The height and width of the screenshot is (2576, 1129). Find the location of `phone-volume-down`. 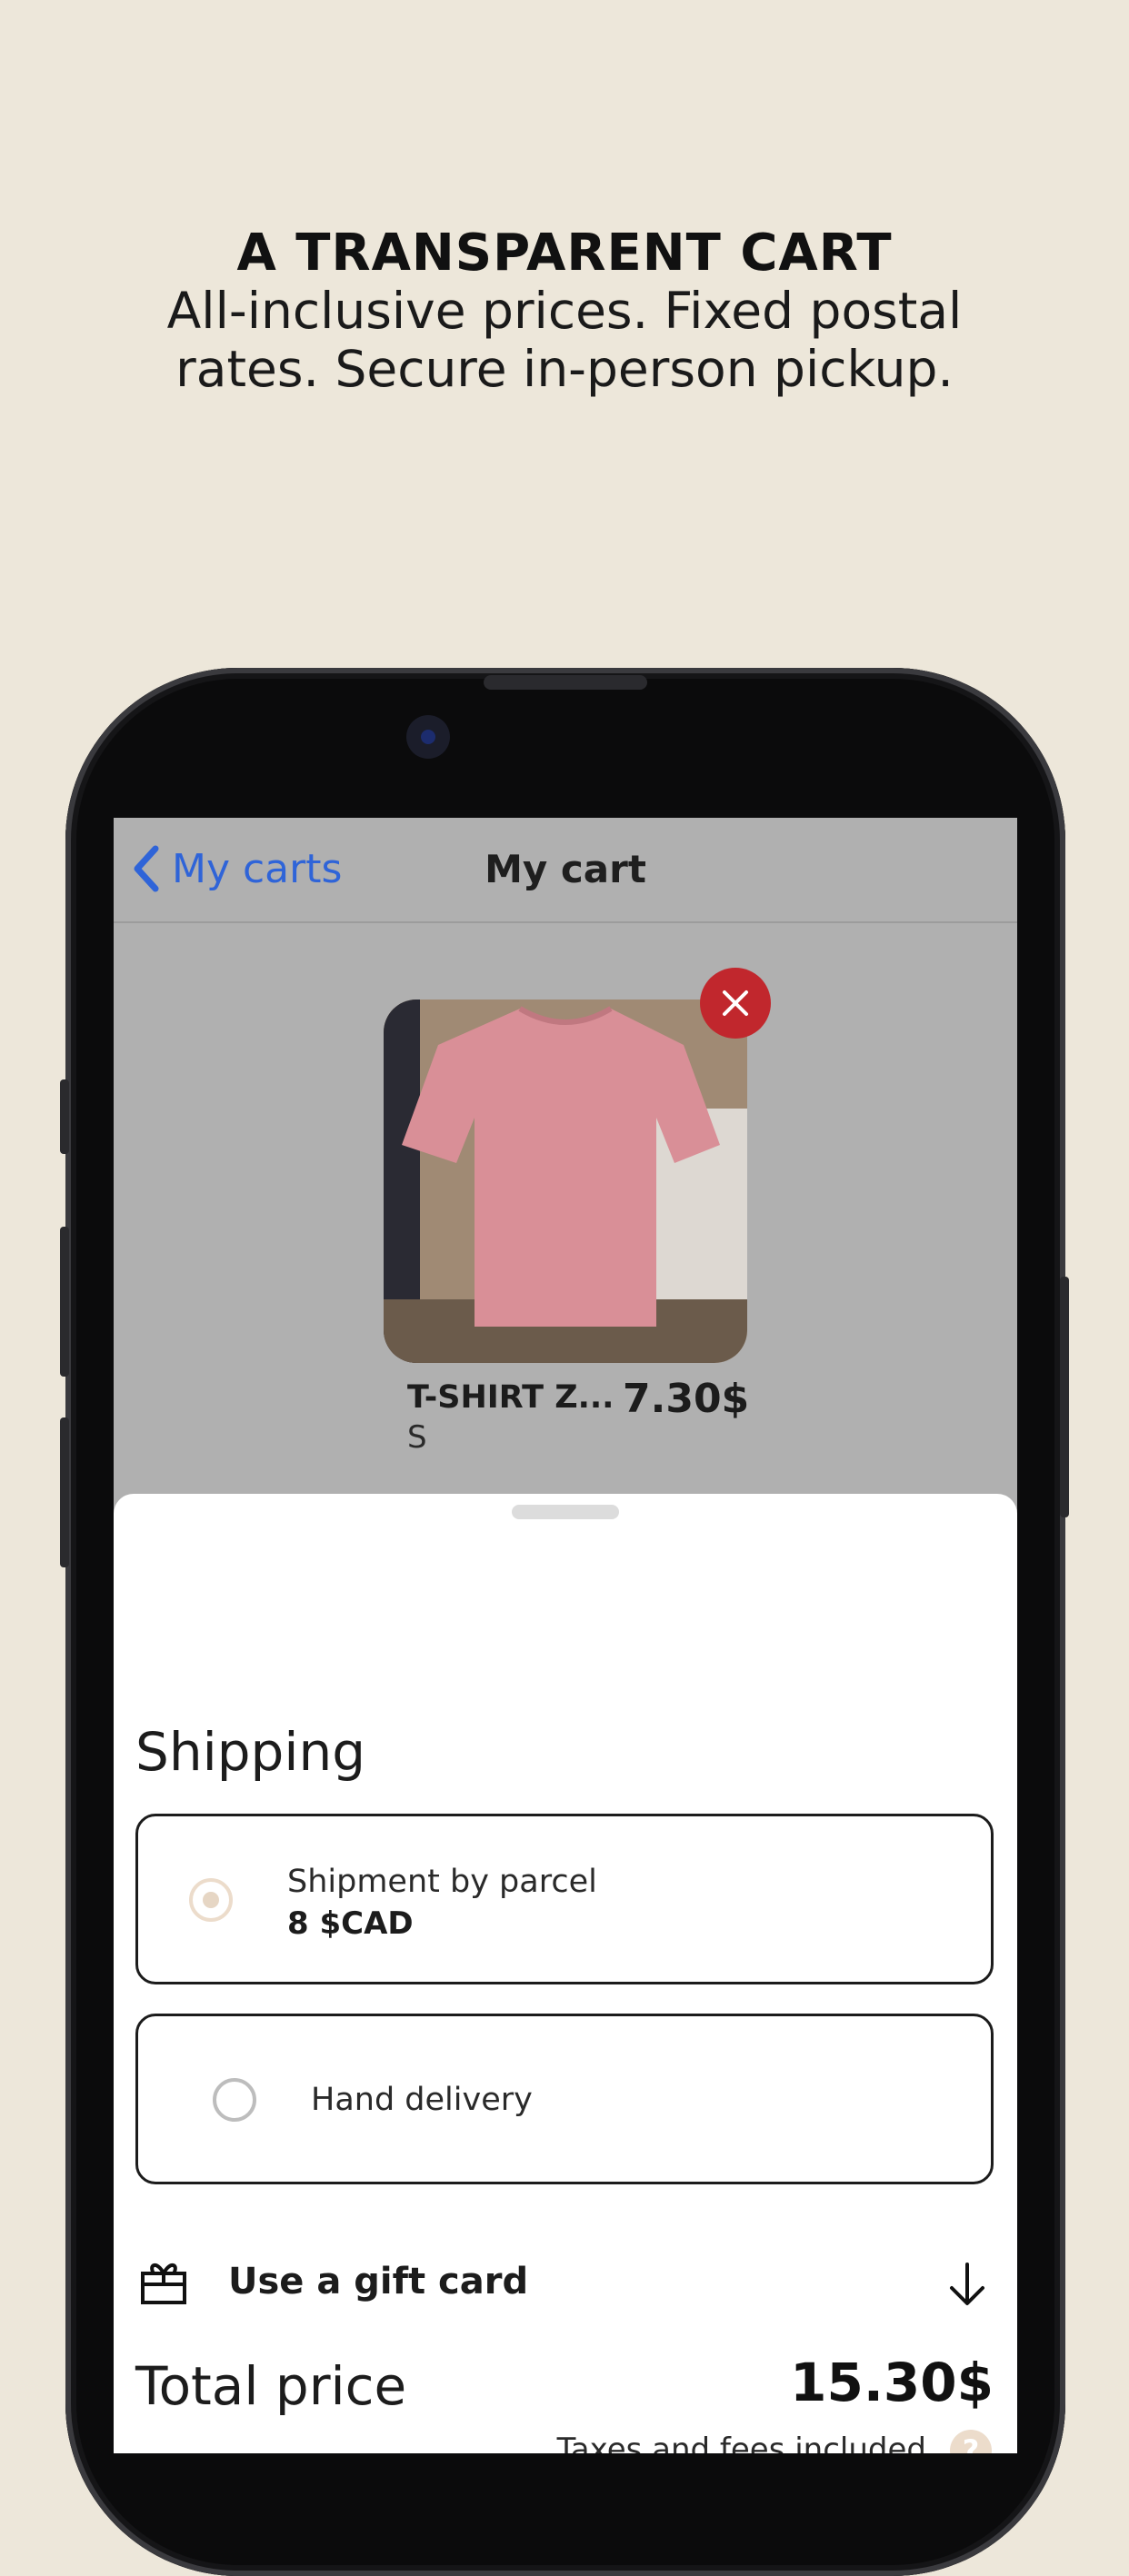

phone-volume-down is located at coordinates (65, 1492).